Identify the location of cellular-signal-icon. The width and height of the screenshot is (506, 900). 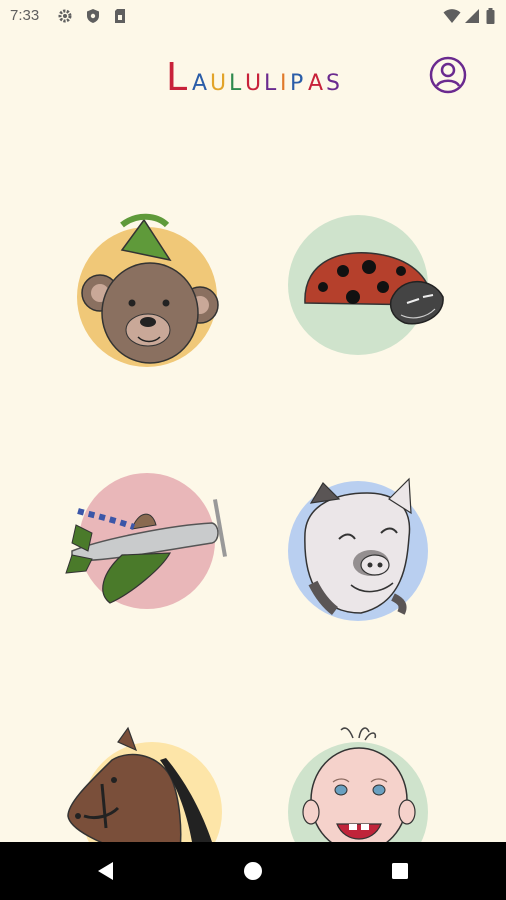
(472, 18).